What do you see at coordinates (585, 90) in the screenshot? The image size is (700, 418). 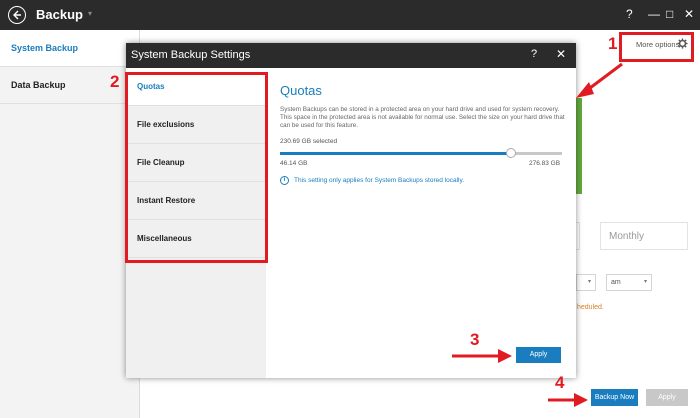 I see `arrow-1-head` at bounding box center [585, 90].